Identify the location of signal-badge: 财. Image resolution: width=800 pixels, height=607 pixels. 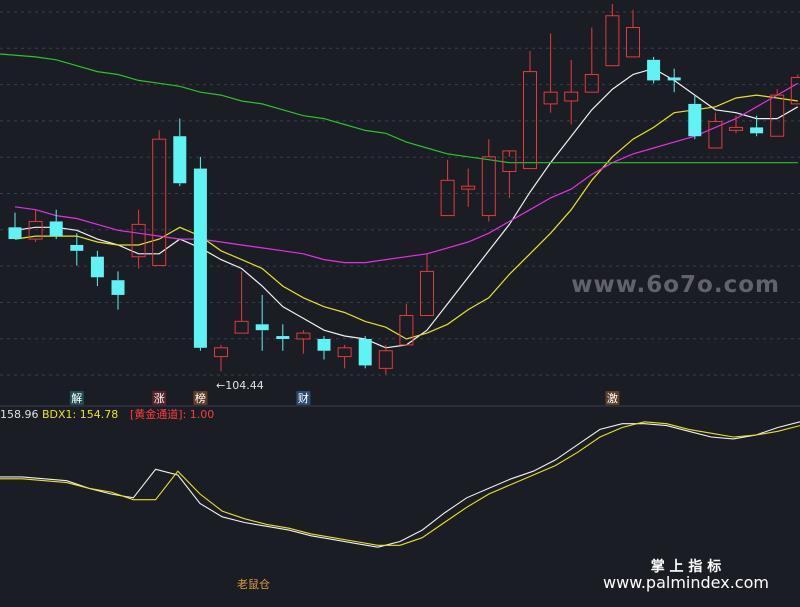
(303, 398).